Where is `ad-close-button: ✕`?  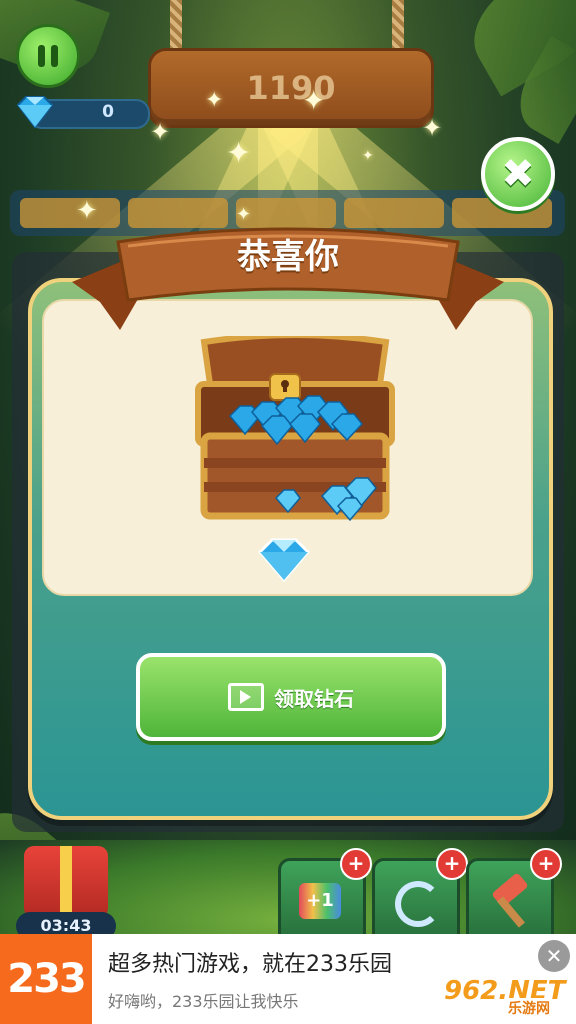 ad-close-button: ✕ is located at coordinates (554, 956).